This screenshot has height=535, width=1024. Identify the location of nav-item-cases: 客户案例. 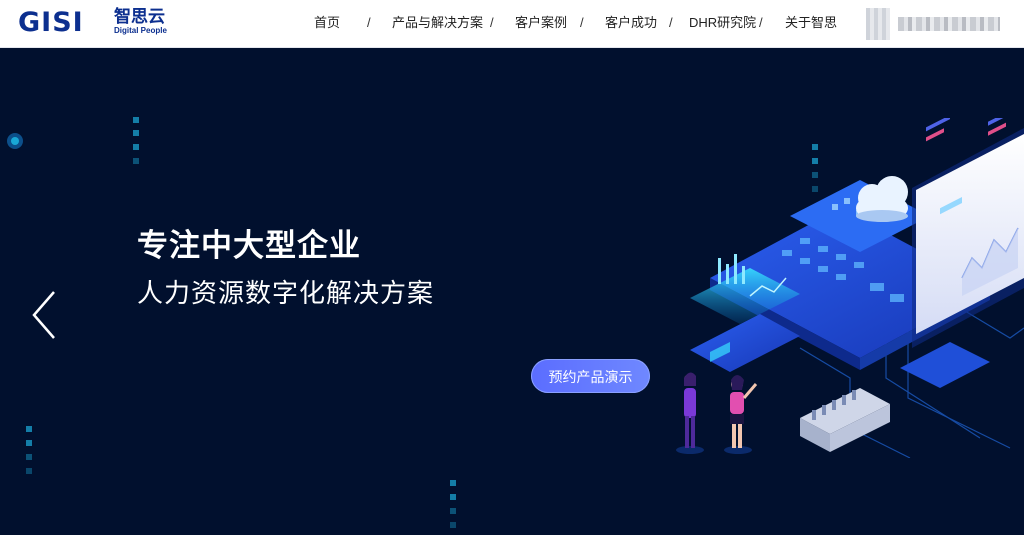
(541, 23).